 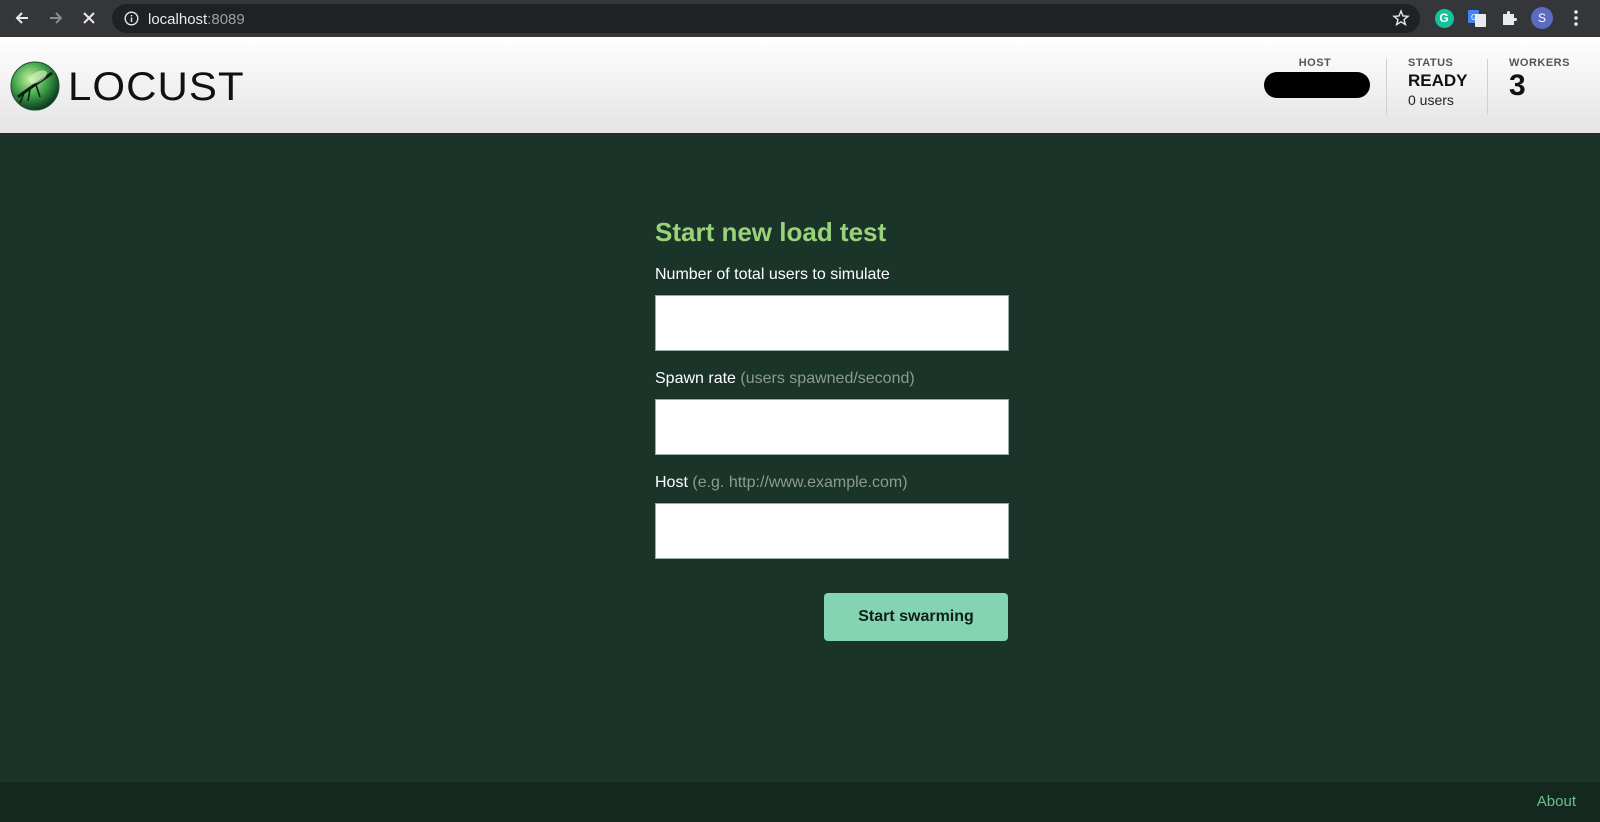 What do you see at coordinates (1431, 100) in the screenshot?
I see `users-count: 0 users` at bounding box center [1431, 100].